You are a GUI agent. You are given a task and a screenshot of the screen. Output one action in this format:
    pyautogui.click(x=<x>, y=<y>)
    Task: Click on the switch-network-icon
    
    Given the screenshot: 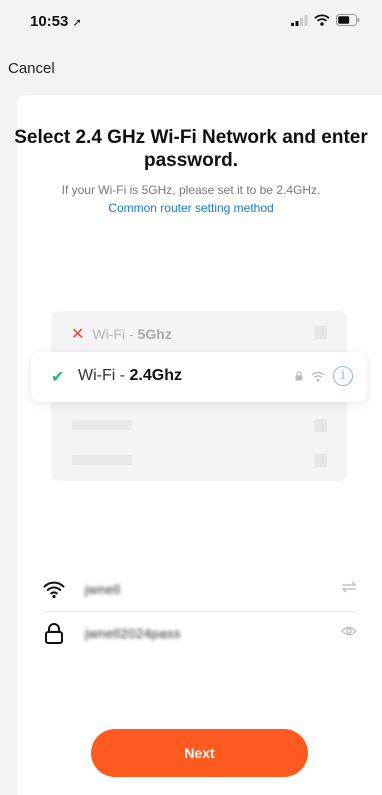 What is the action you would take?
    pyautogui.click(x=349, y=587)
    